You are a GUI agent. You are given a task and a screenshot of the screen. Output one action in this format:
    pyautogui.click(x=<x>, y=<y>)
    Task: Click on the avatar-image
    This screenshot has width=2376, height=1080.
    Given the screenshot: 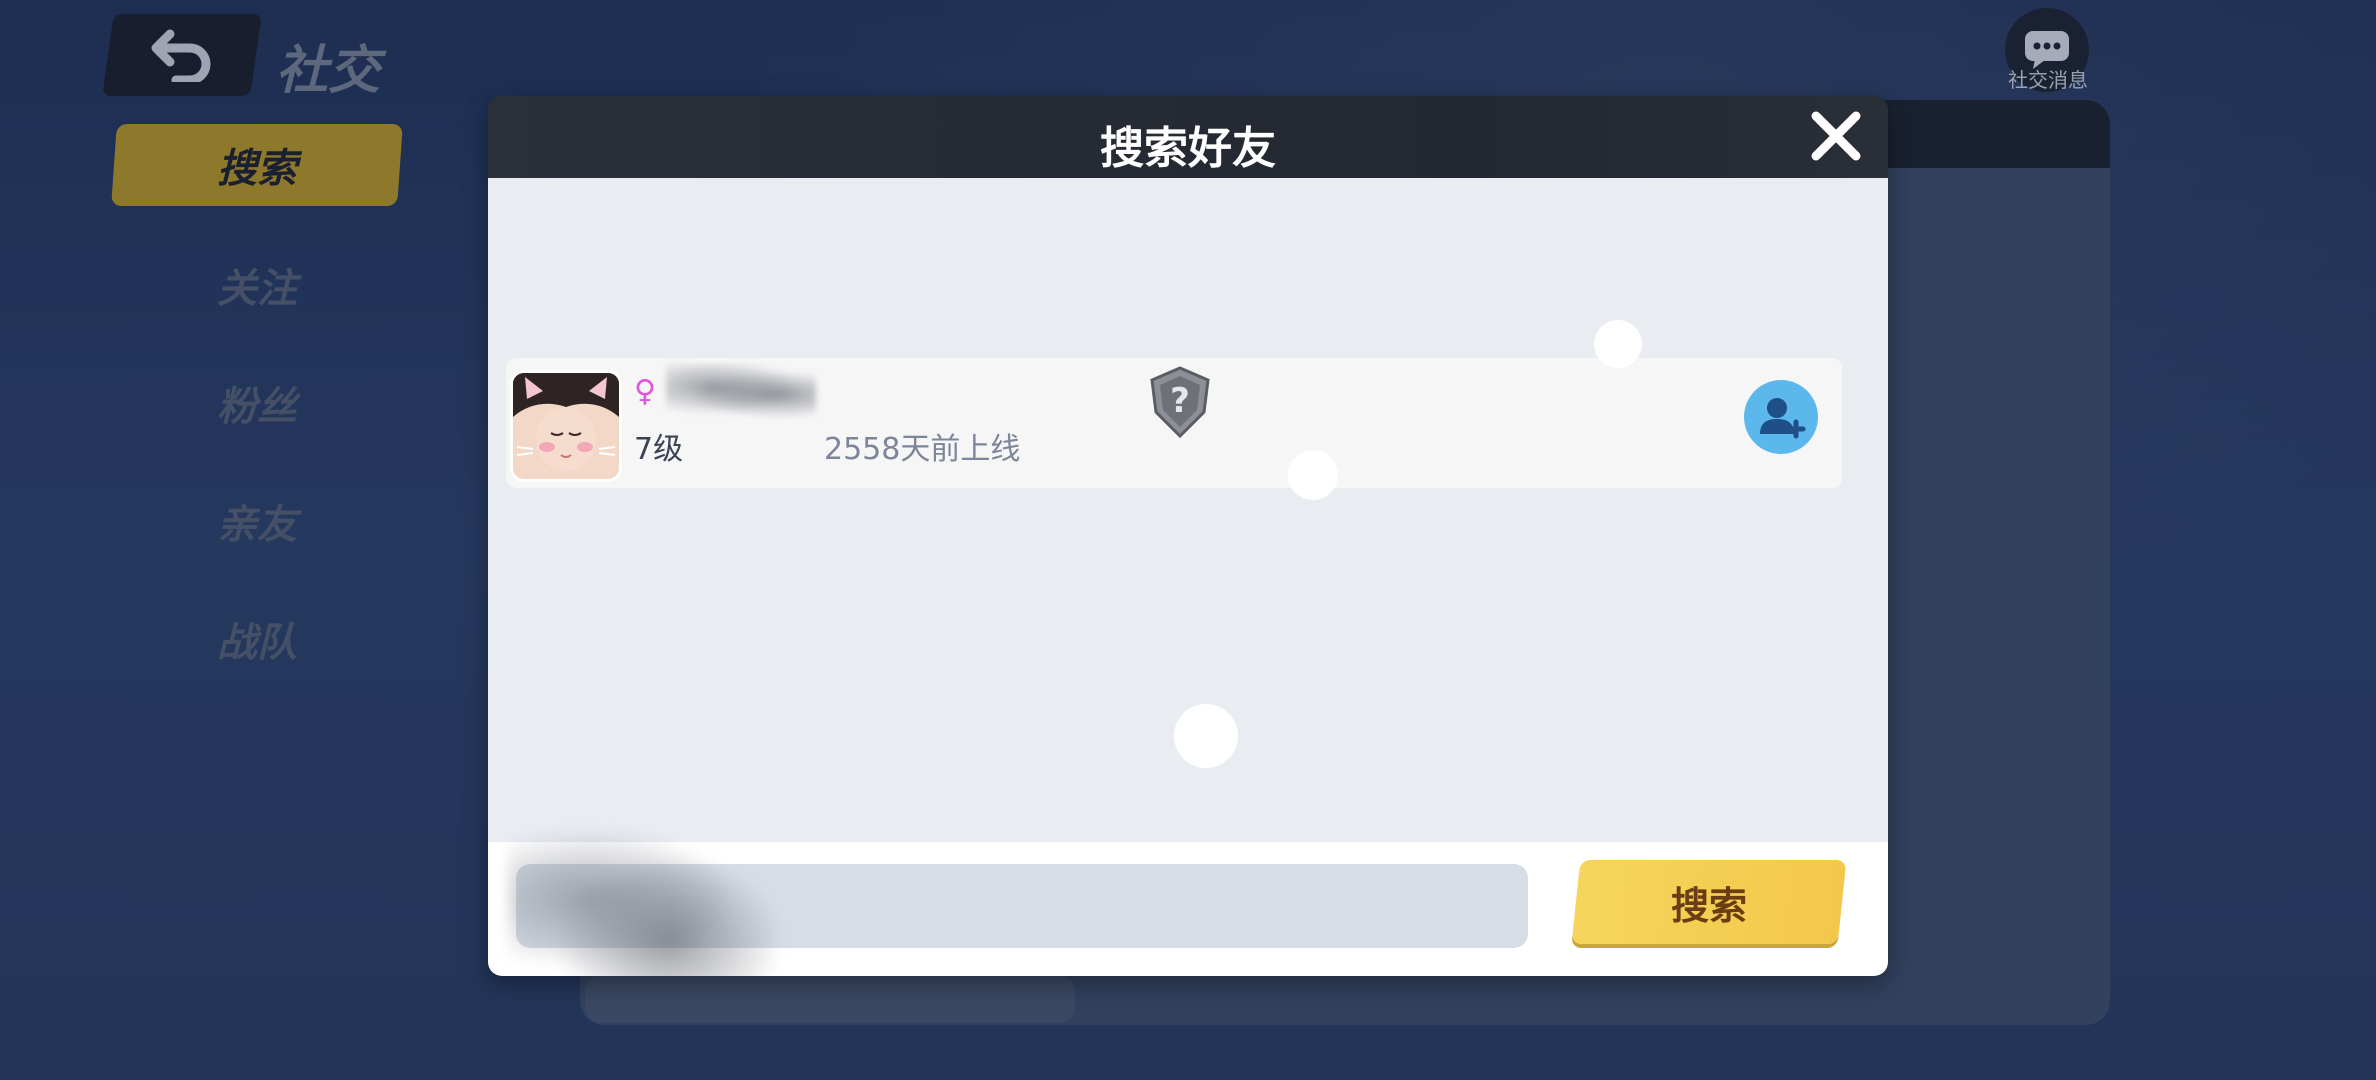 What is the action you would take?
    pyautogui.click(x=566, y=426)
    